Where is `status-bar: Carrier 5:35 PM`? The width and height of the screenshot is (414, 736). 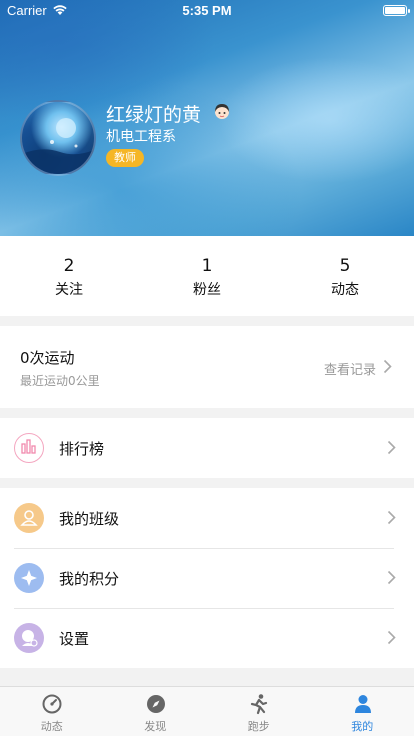
status-bar: Carrier 5:35 PM is located at coordinates (207, 11).